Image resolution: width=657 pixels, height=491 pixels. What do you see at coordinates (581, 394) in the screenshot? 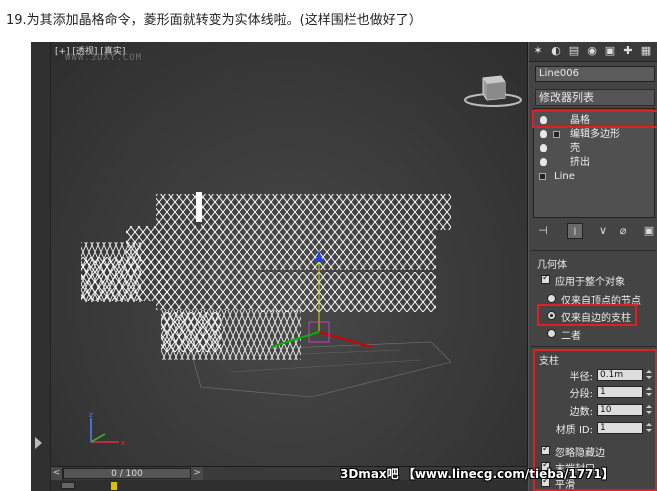
I see `segments-label: 分段:` at bounding box center [581, 394].